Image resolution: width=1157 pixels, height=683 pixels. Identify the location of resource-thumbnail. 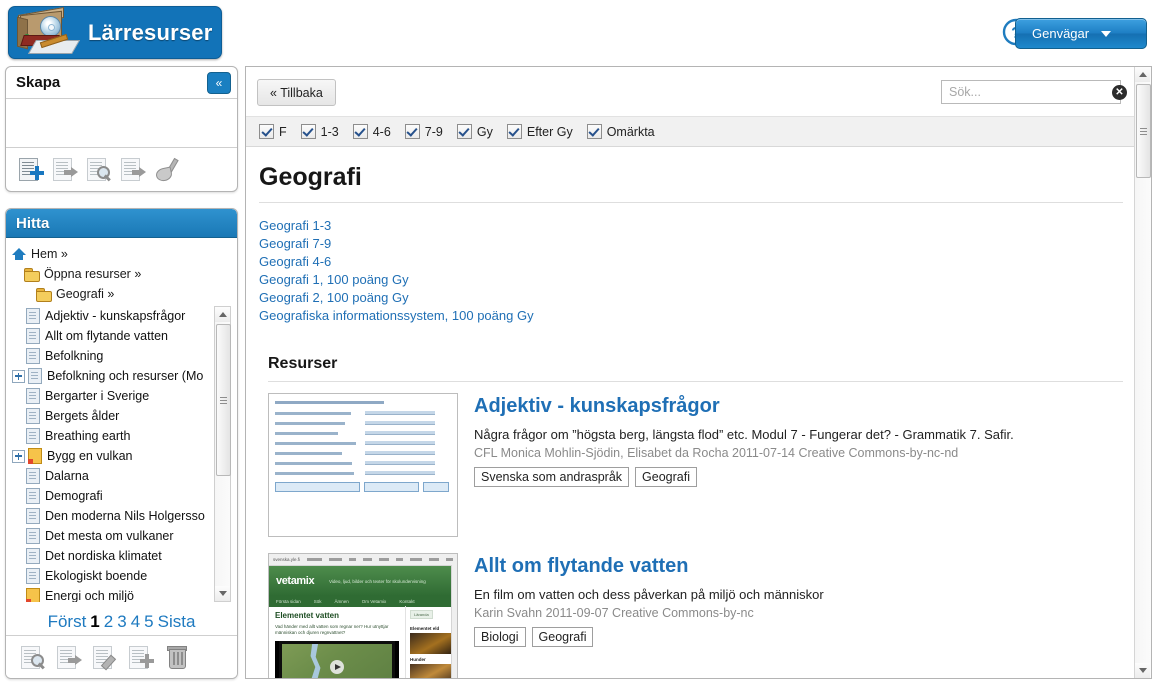
(363, 465).